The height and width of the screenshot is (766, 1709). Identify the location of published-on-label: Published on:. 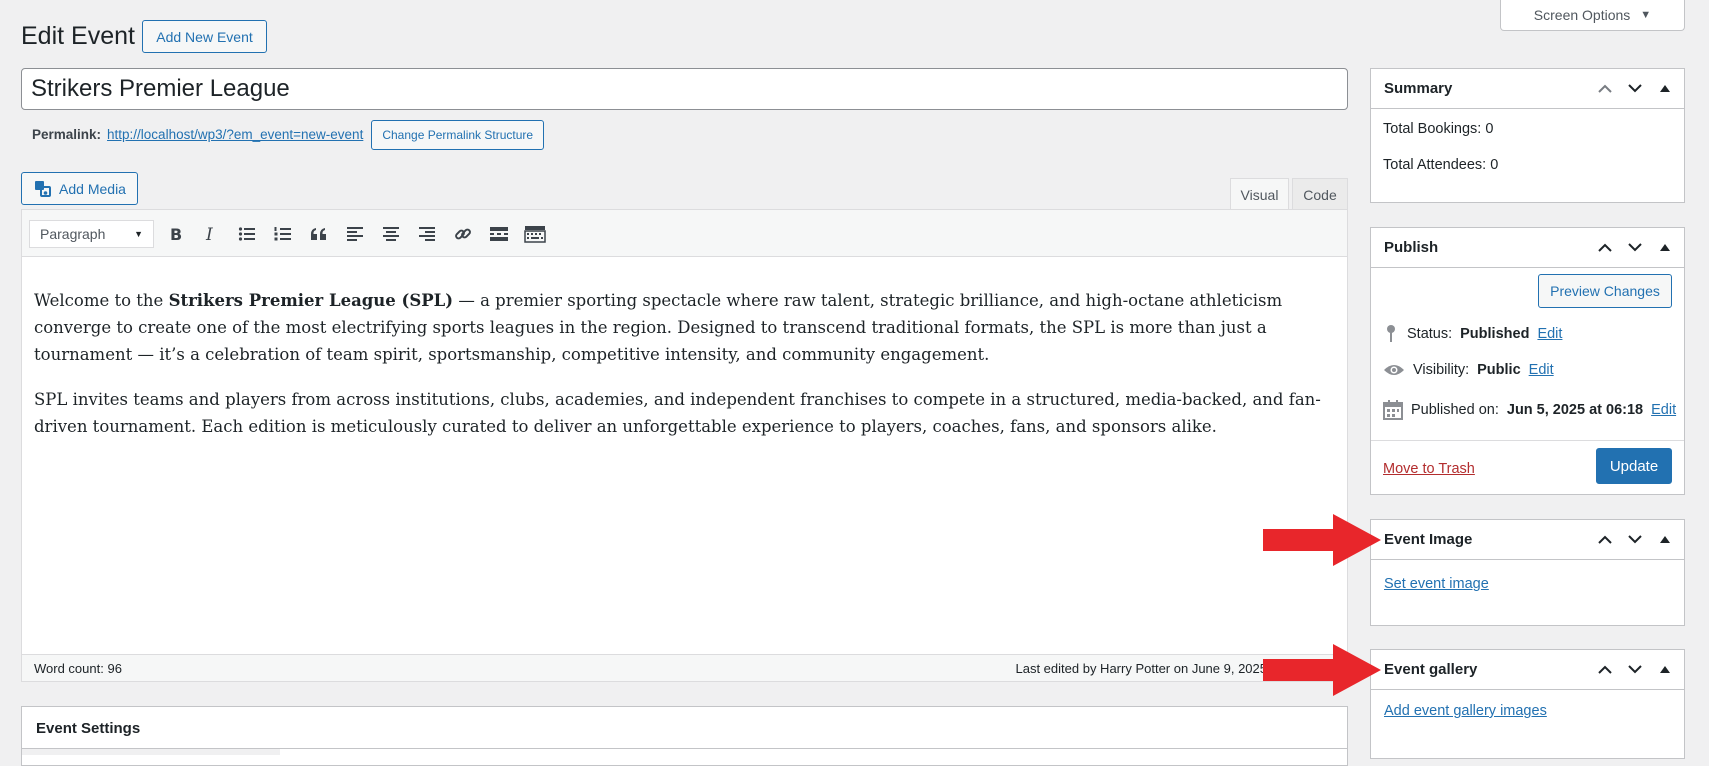
(1455, 410).